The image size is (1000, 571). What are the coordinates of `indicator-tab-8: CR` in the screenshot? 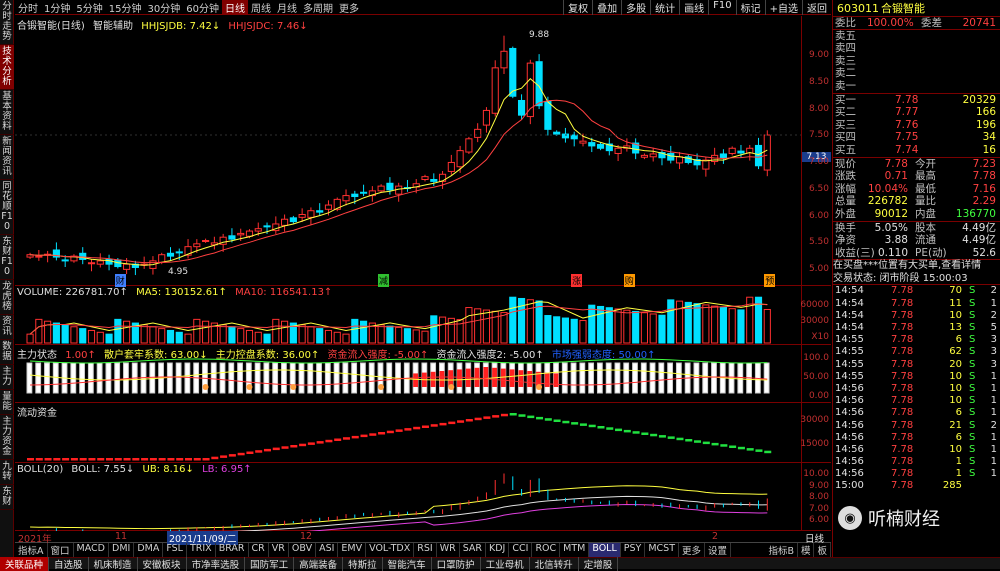 It's located at (259, 549).